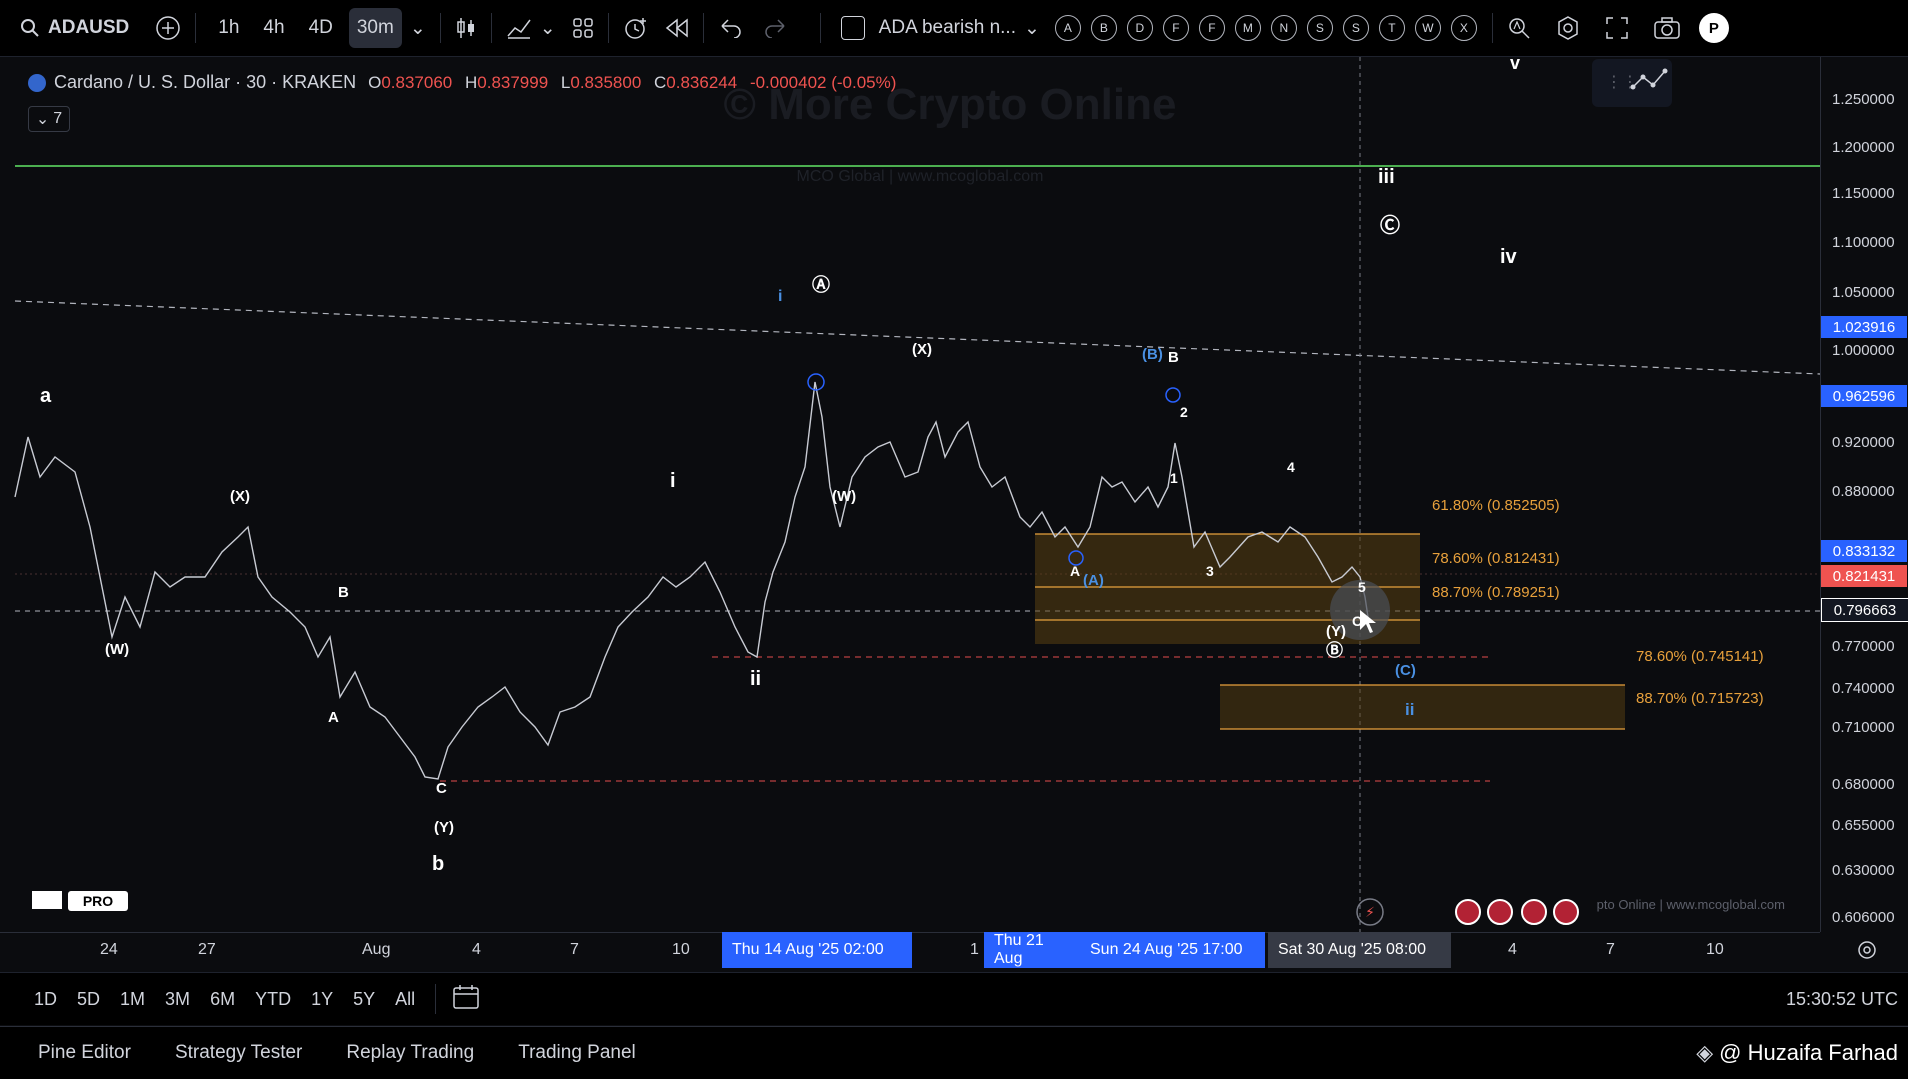 The height and width of the screenshot is (1079, 1908). Describe the element at coordinates (321, 28) in the screenshot. I see `interval-4d: 4D` at that location.